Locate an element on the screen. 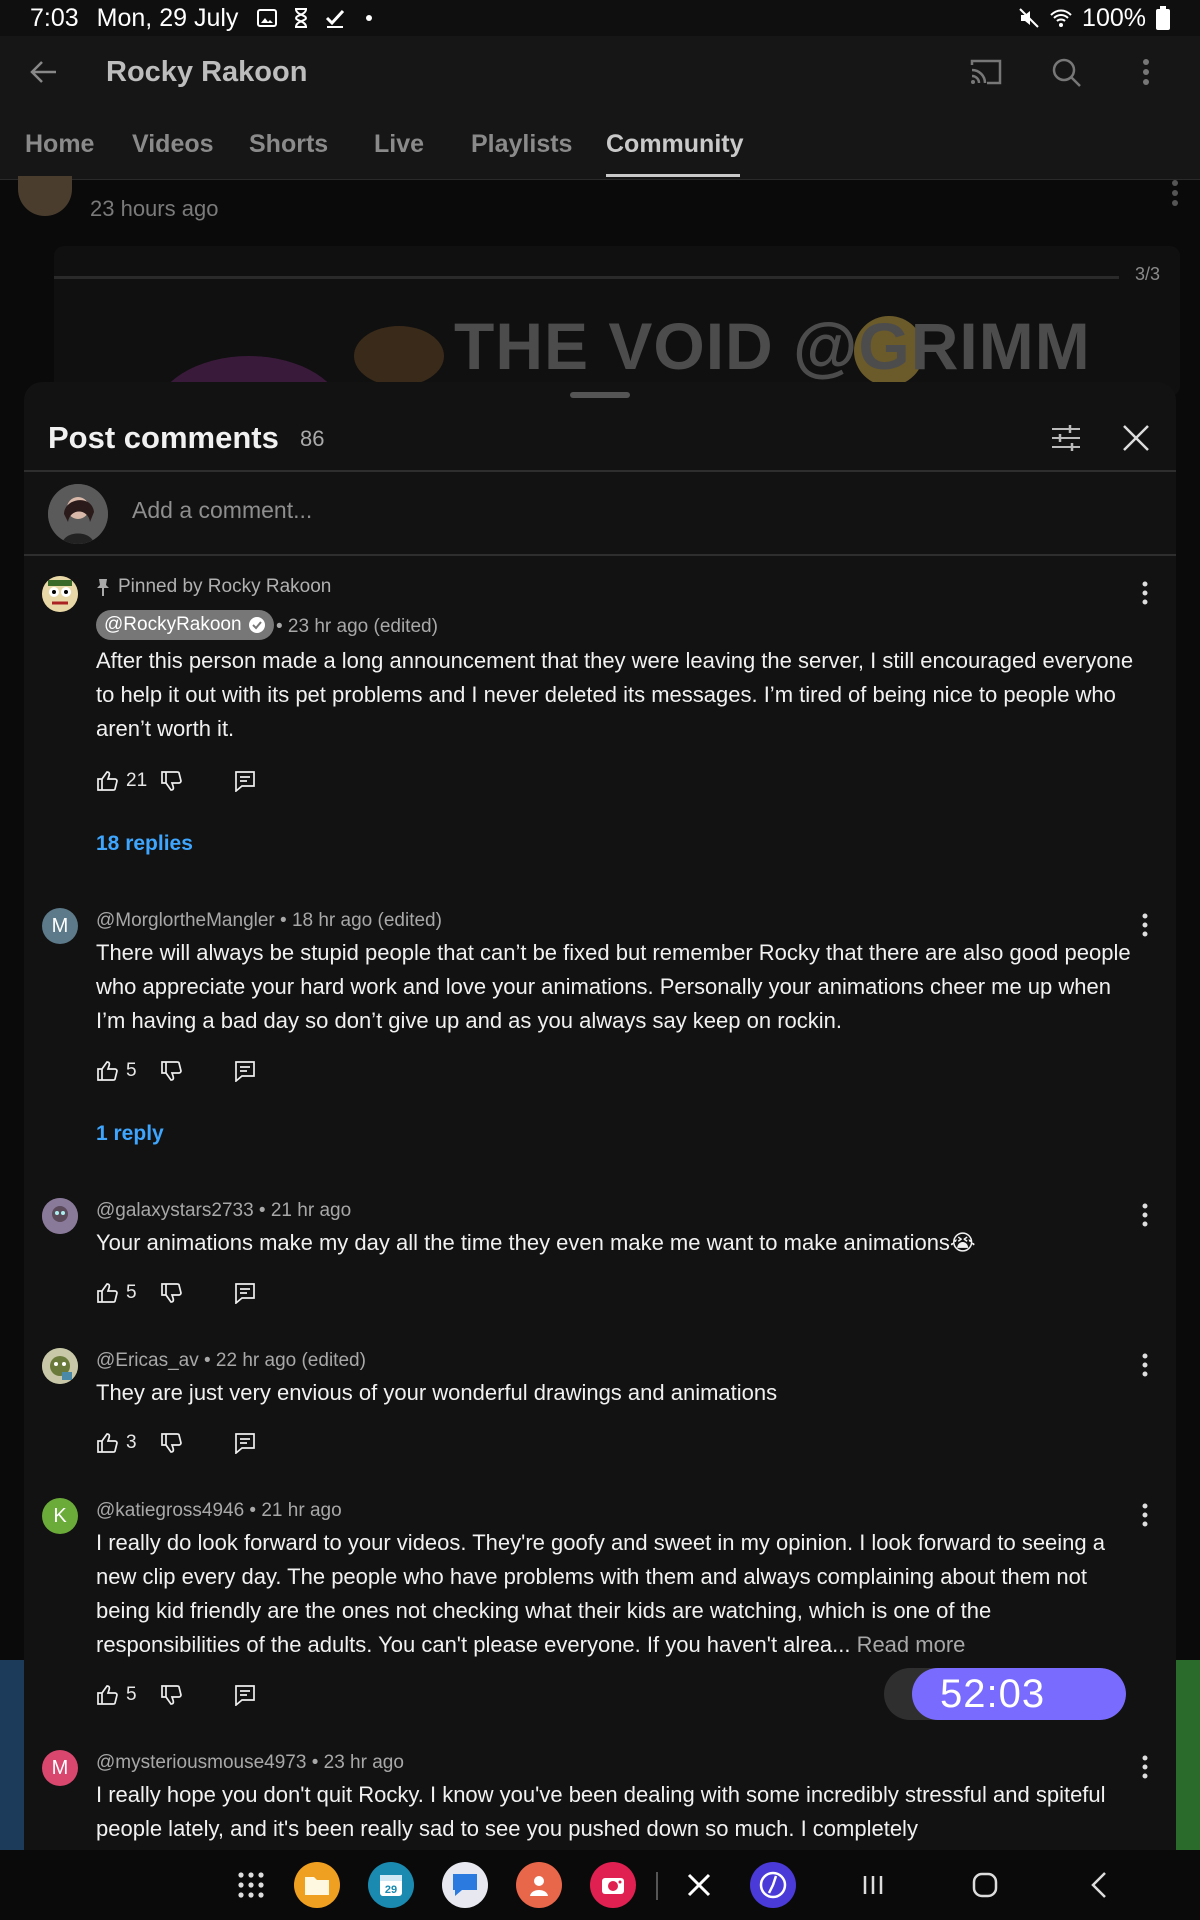  back-nav-button is located at coordinates (1099, 1885).